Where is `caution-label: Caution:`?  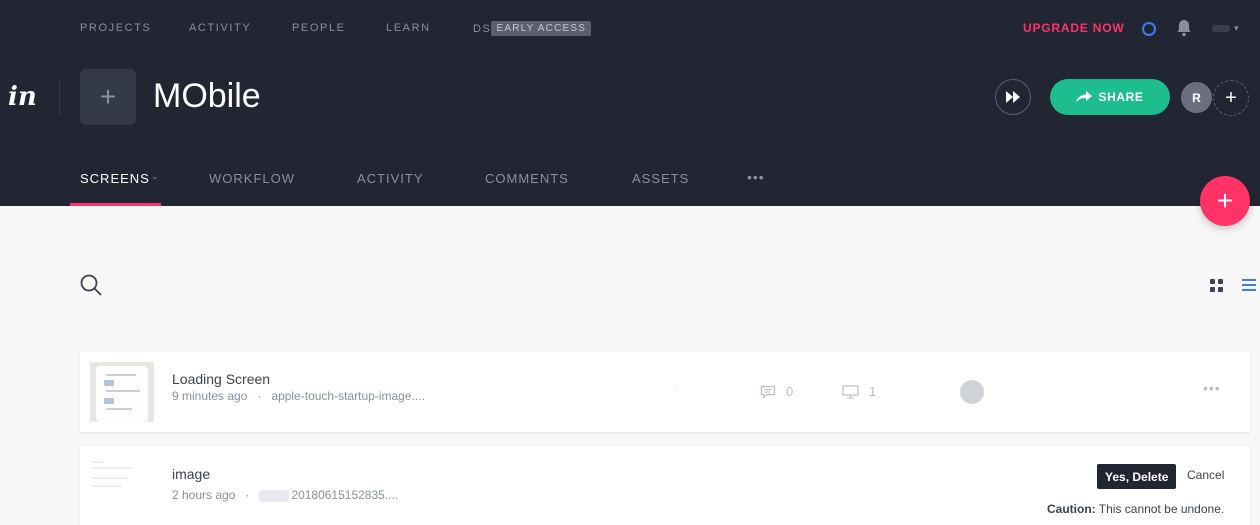 caution-label: Caution: is located at coordinates (1071, 509).